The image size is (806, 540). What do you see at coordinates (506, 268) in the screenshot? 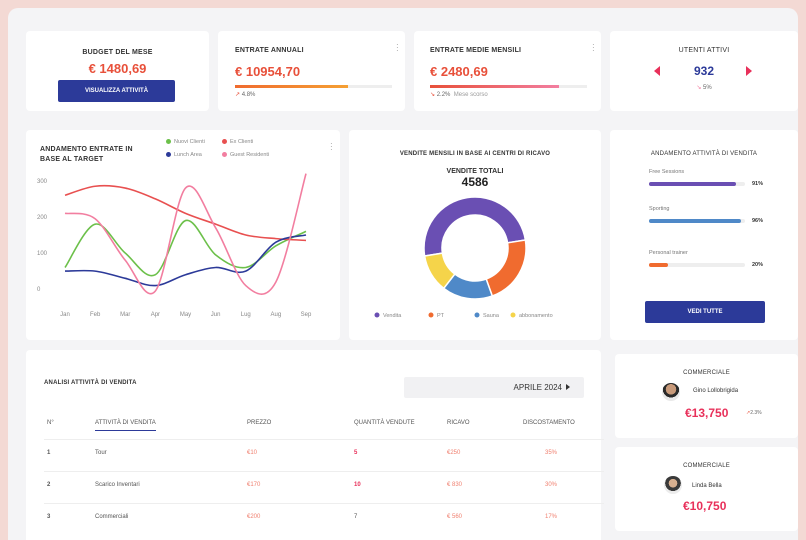
I see `pie-slice` at bounding box center [506, 268].